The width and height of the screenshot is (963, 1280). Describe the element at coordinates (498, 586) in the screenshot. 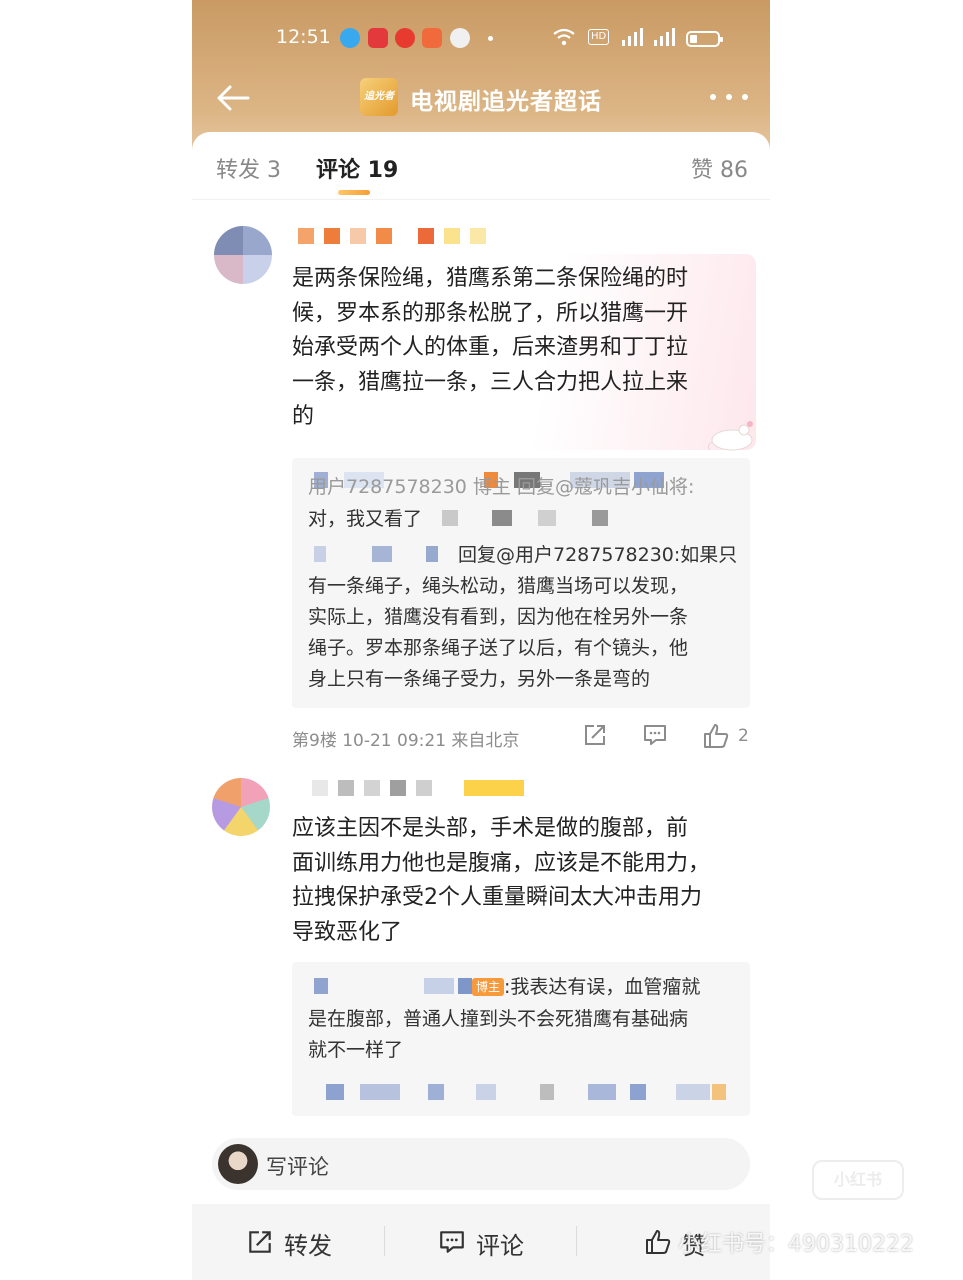

I see `reply-line: 有一条绳子，绳头松动，猎鹰当场可以发现，` at that location.